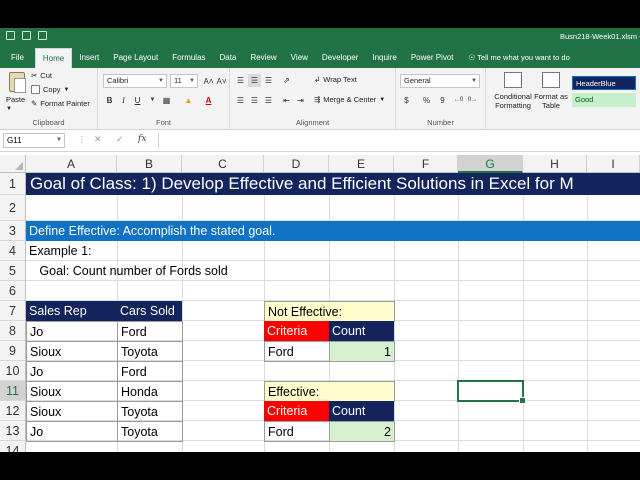 This screenshot has width=640, height=480. I want to click on active-cell-g11, so click(491, 392).